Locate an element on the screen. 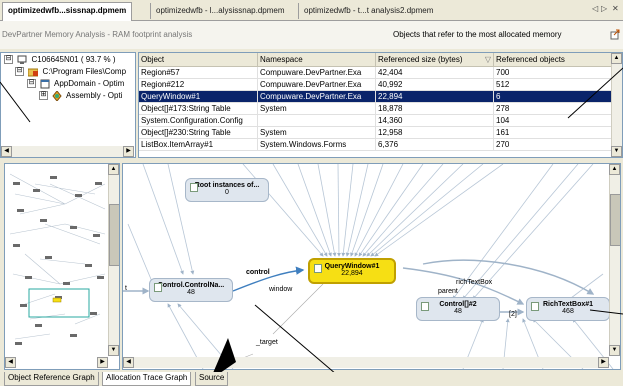  tab-allocation-trace-graph: Allocation Trace Graph is located at coordinates (147, 379).